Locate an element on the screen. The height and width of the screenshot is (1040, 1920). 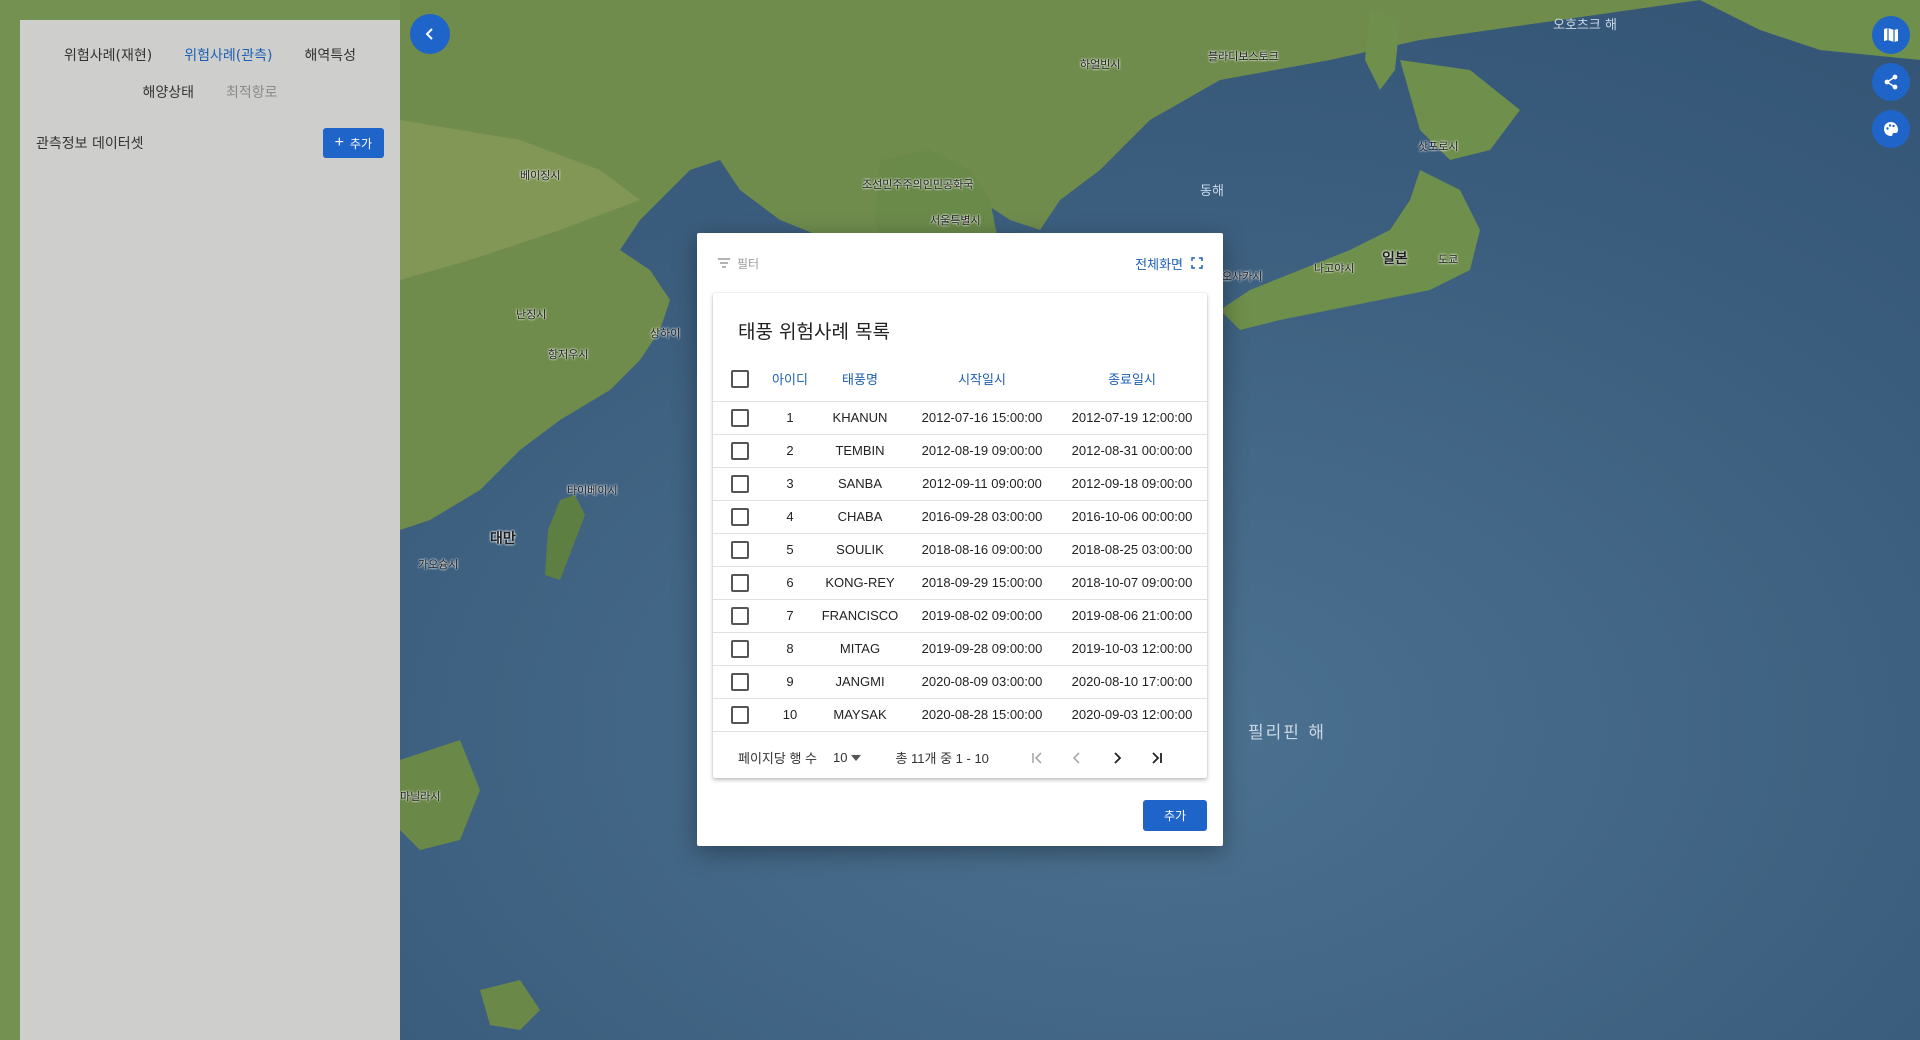
select-all-cell is located at coordinates (740, 379).